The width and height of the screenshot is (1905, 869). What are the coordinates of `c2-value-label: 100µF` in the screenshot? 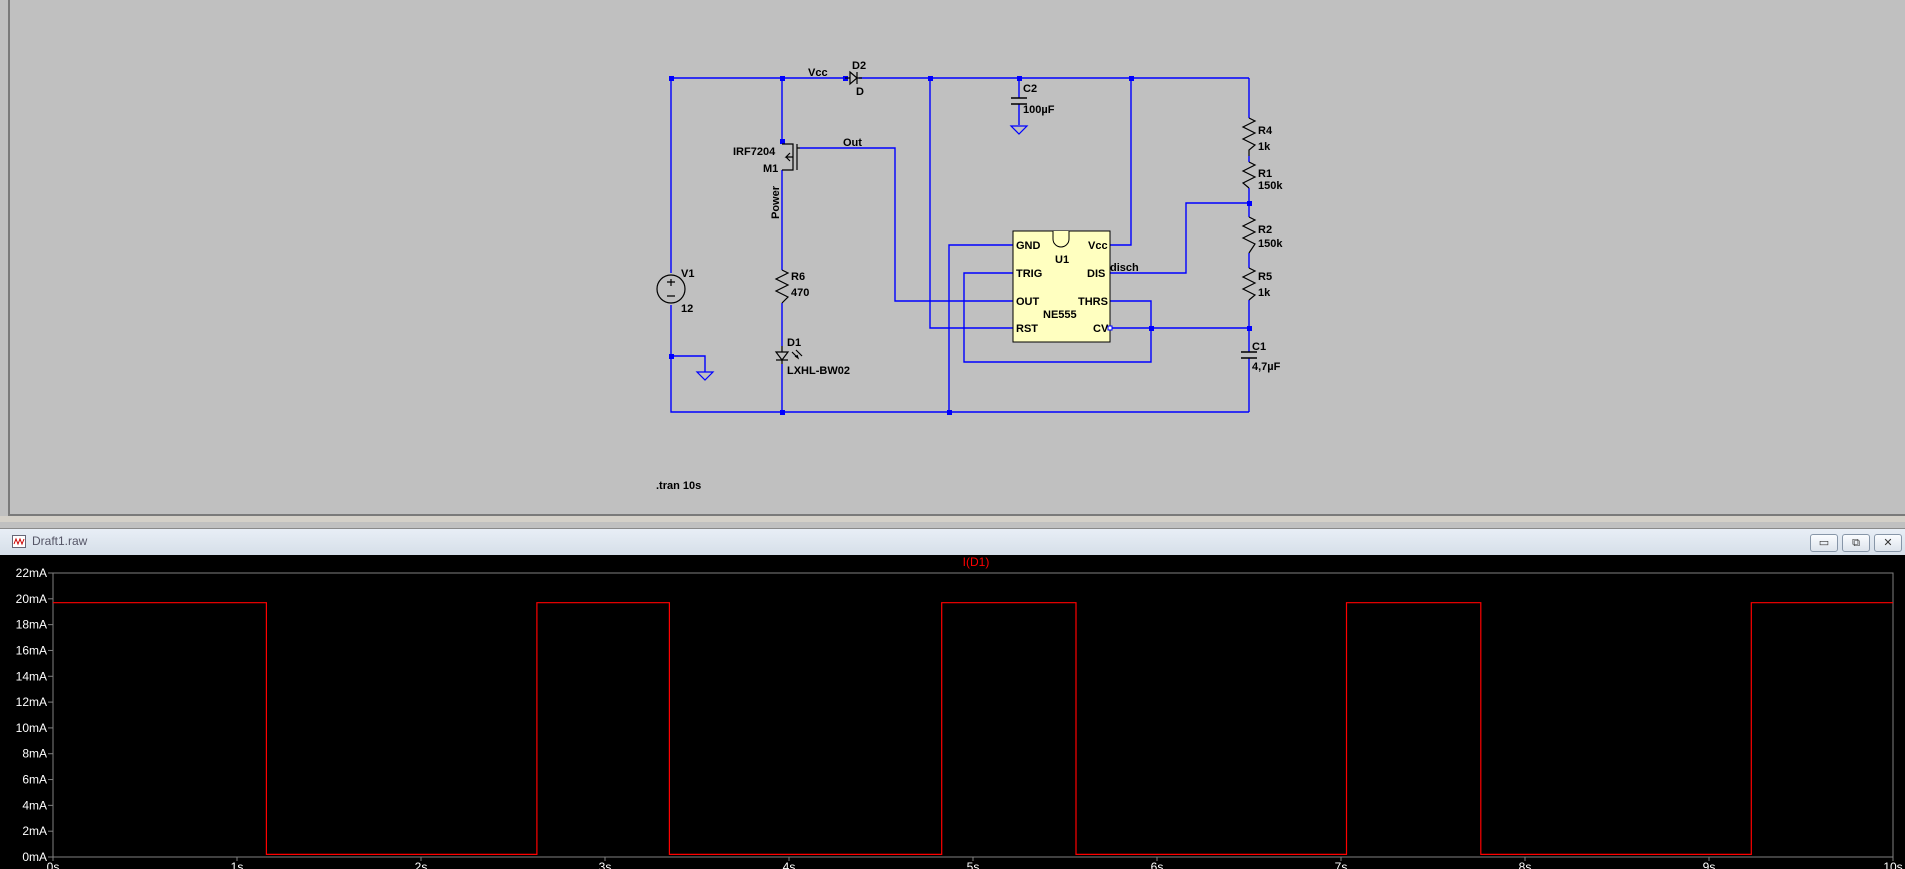 It's located at (1039, 110).